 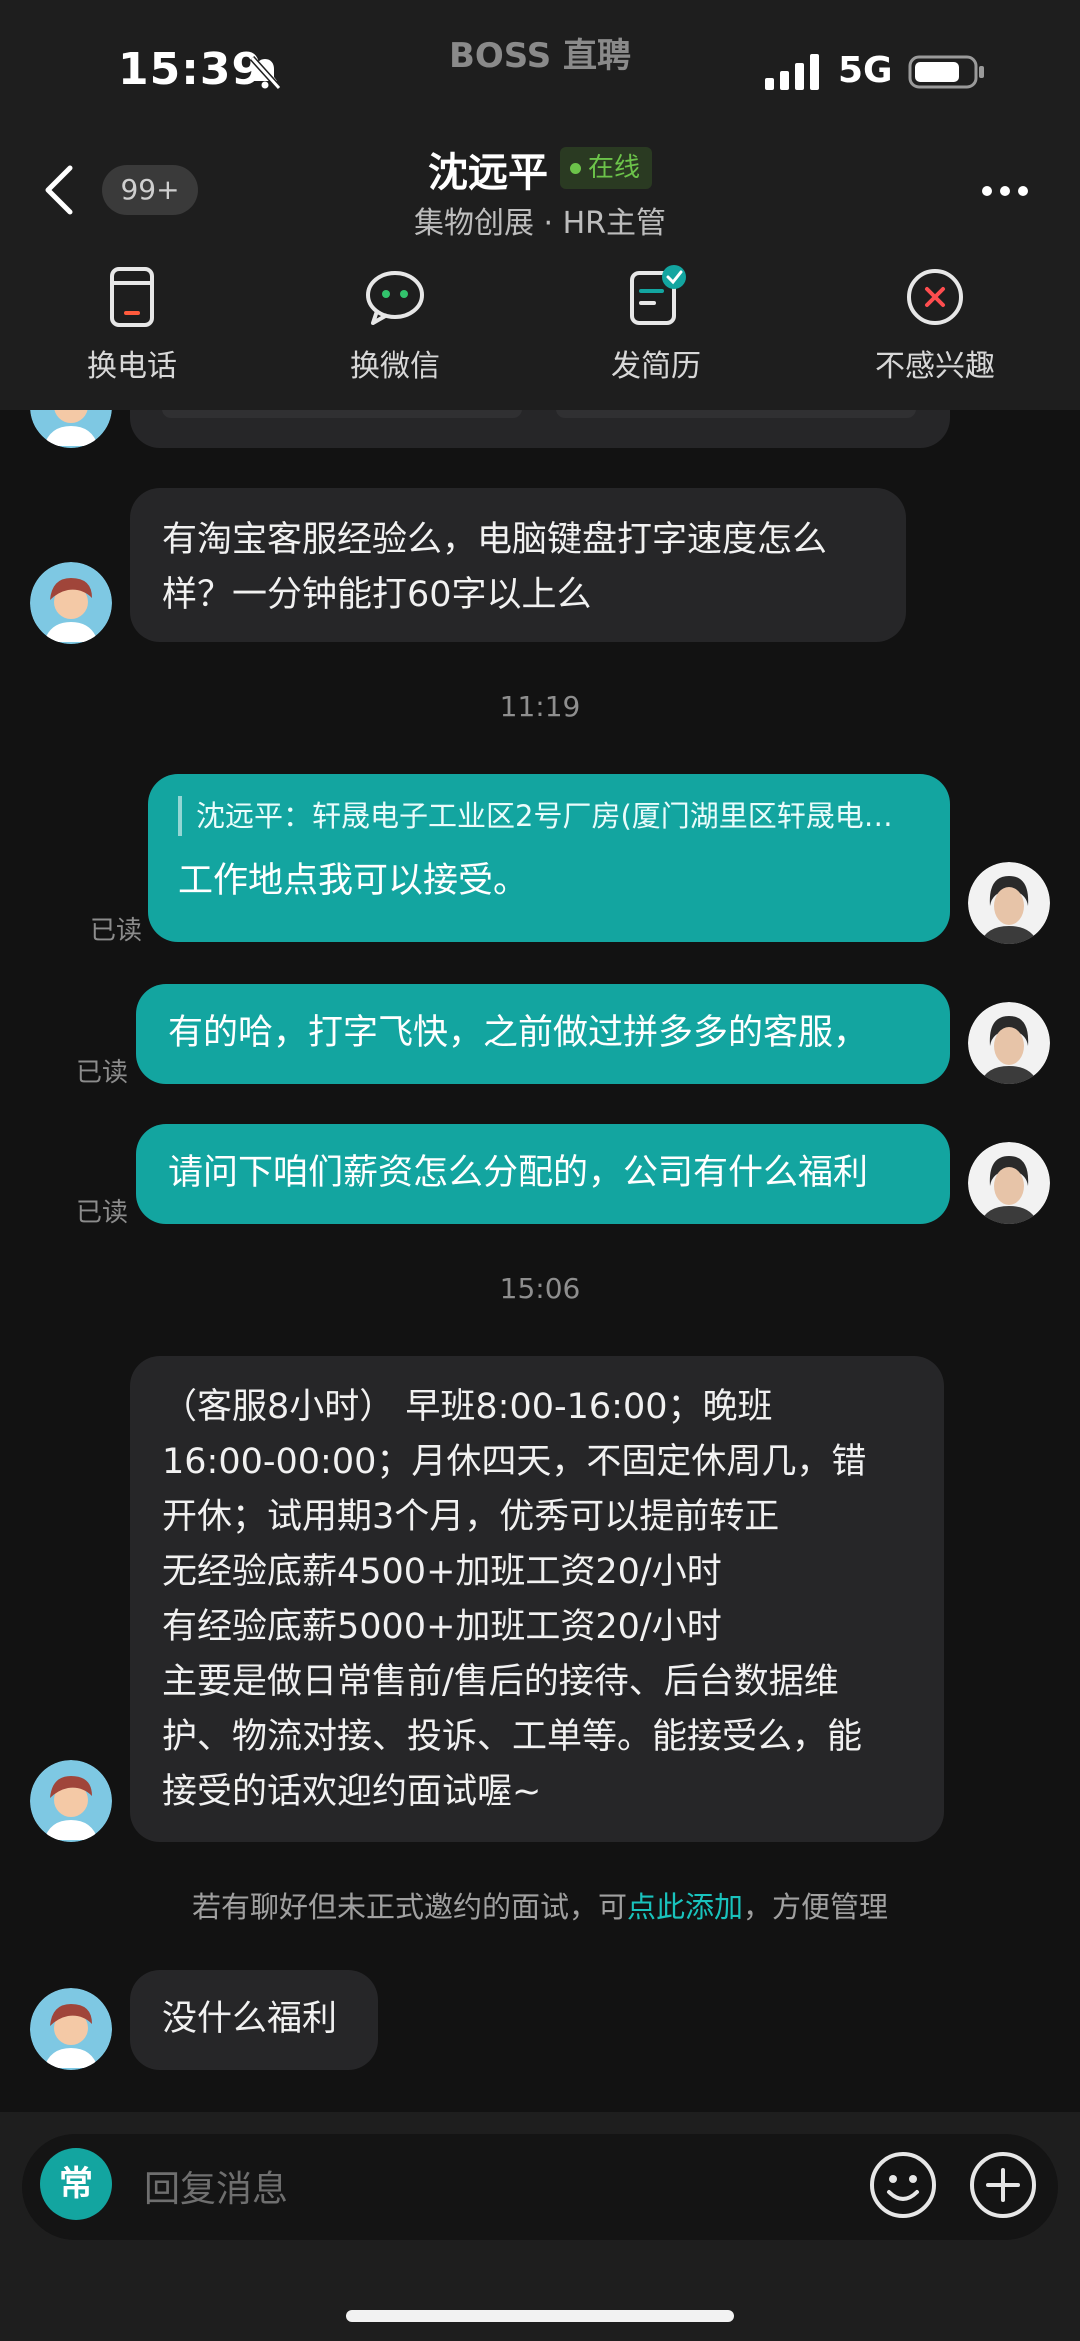 What do you see at coordinates (816, 1907) in the screenshot?
I see `tip-text: ，方便管理` at bounding box center [816, 1907].